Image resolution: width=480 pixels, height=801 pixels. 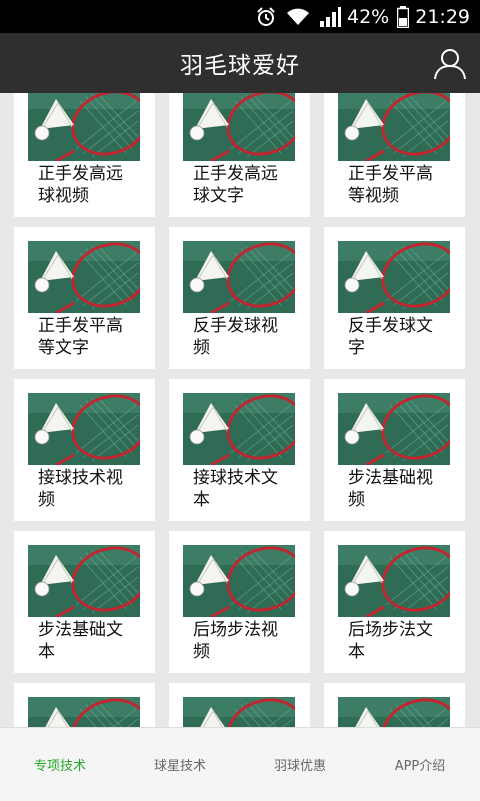 I want to click on topic-card: 反手发球视频, so click(x=239, y=298).